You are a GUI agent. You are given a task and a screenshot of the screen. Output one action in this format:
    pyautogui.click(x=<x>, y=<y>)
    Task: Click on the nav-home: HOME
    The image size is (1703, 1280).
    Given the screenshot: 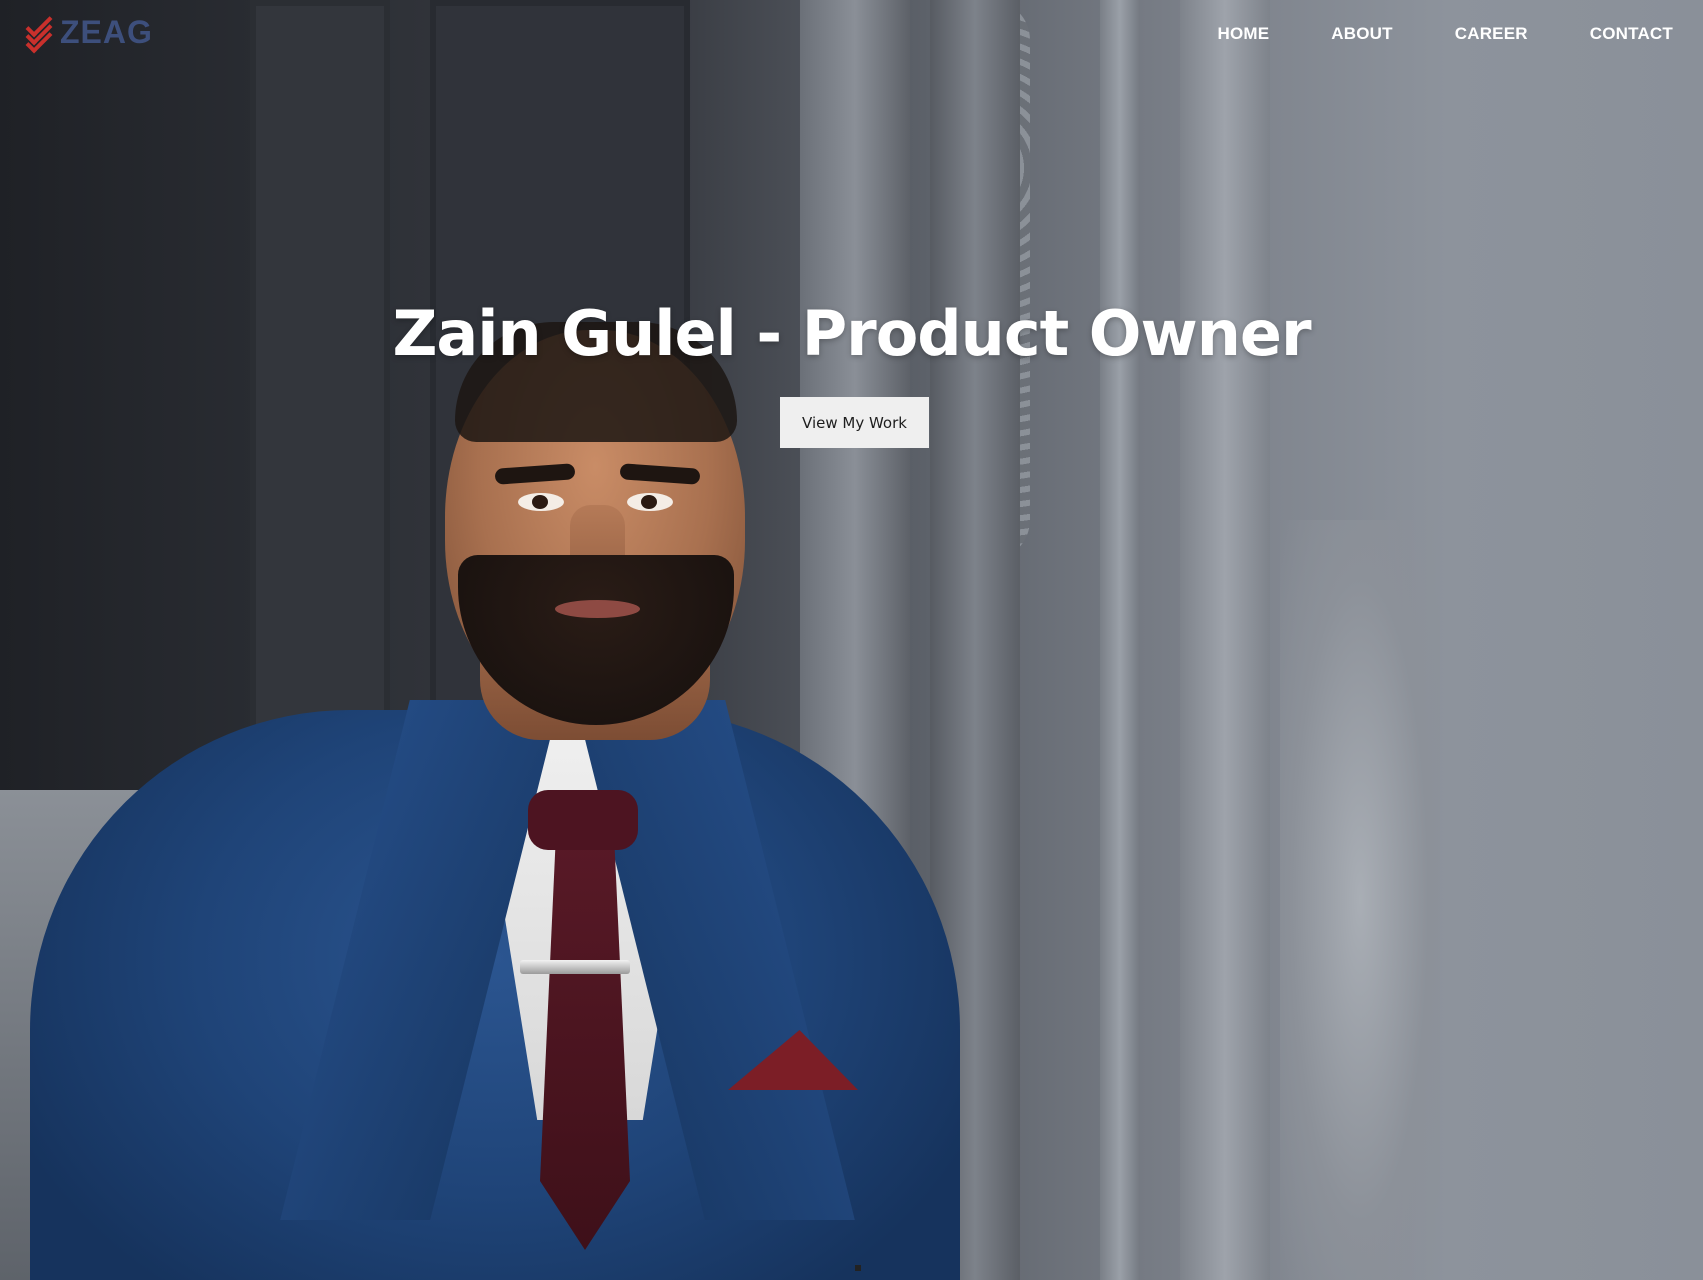 What is the action you would take?
    pyautogui.click(x=1243, y=34)
    